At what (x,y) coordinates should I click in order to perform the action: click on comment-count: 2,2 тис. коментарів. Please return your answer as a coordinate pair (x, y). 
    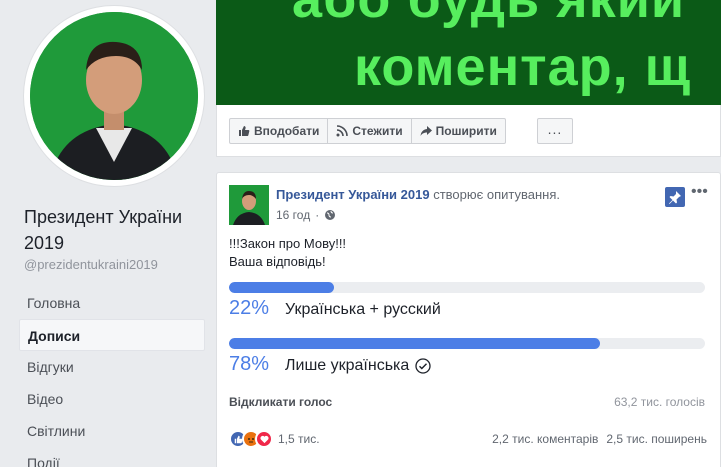
    Looking at the image, I should click on (545, 439).